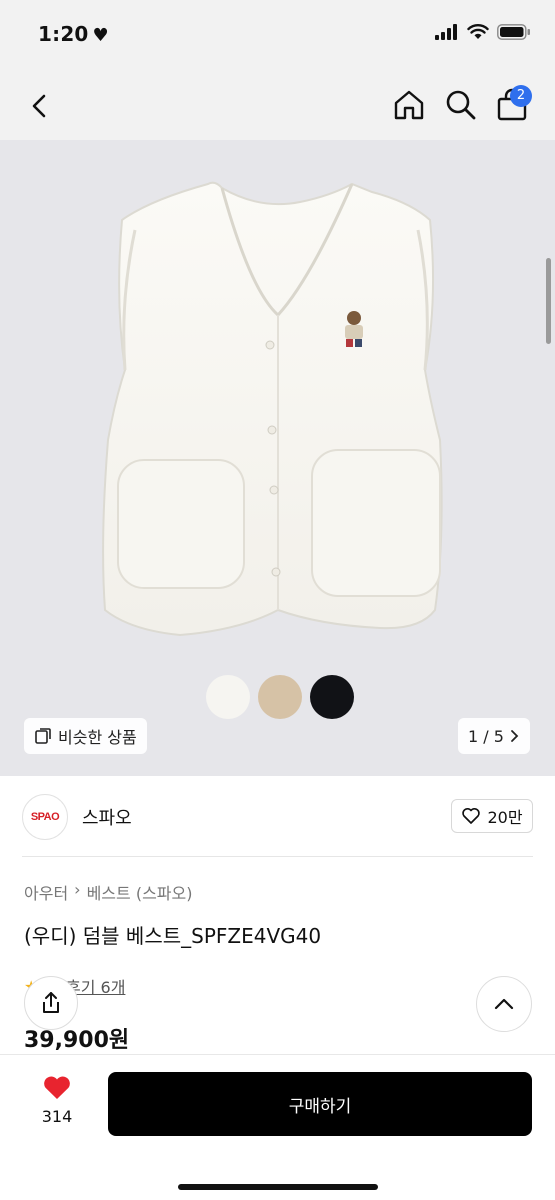 The width and height of the screenshot is (555, 1200). What do you see at coordinates (515, 736) in the screenshot?
I see `chevron-right-icon` at bounding box center [515, 736].